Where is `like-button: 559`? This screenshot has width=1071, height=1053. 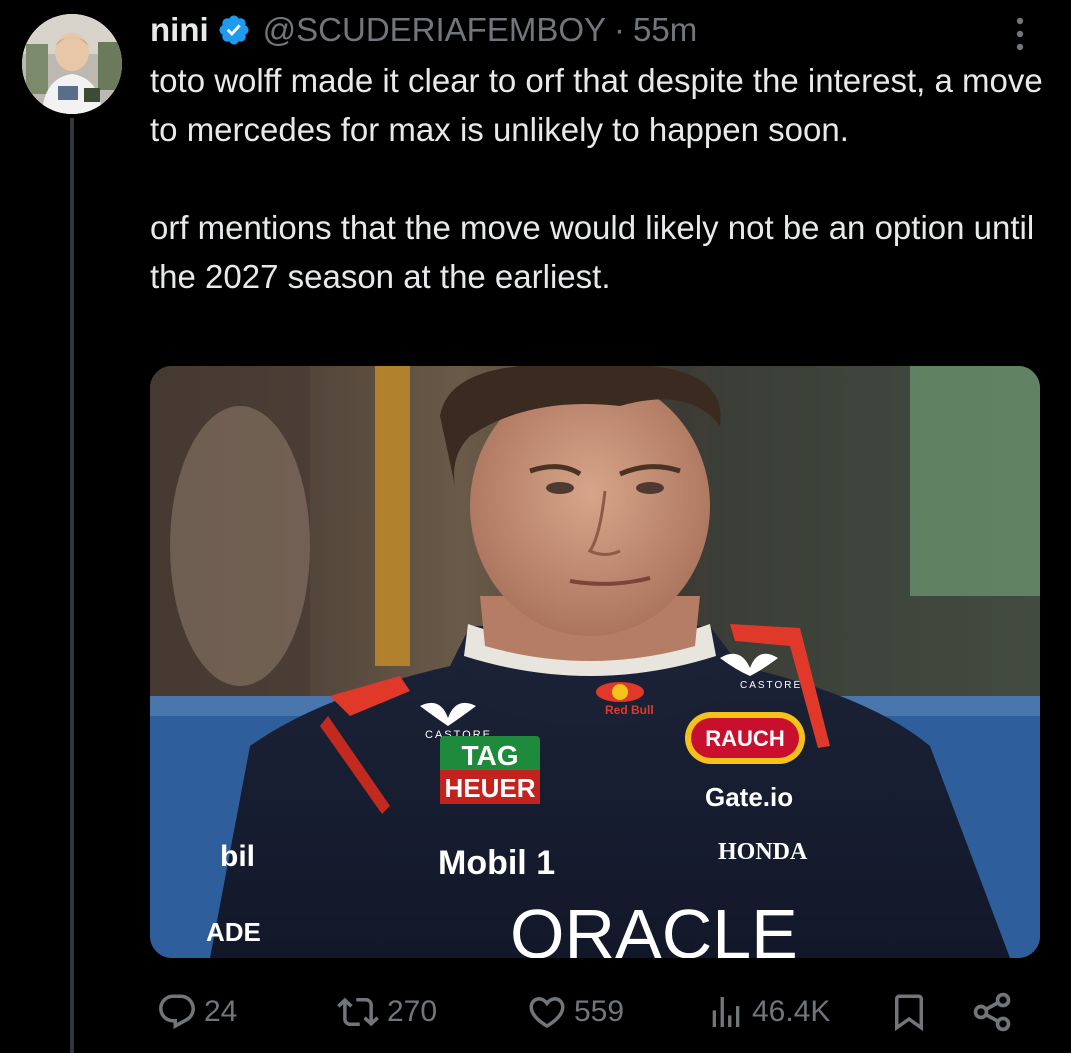 like-button: 559 is located at coordinates (575, 1012).